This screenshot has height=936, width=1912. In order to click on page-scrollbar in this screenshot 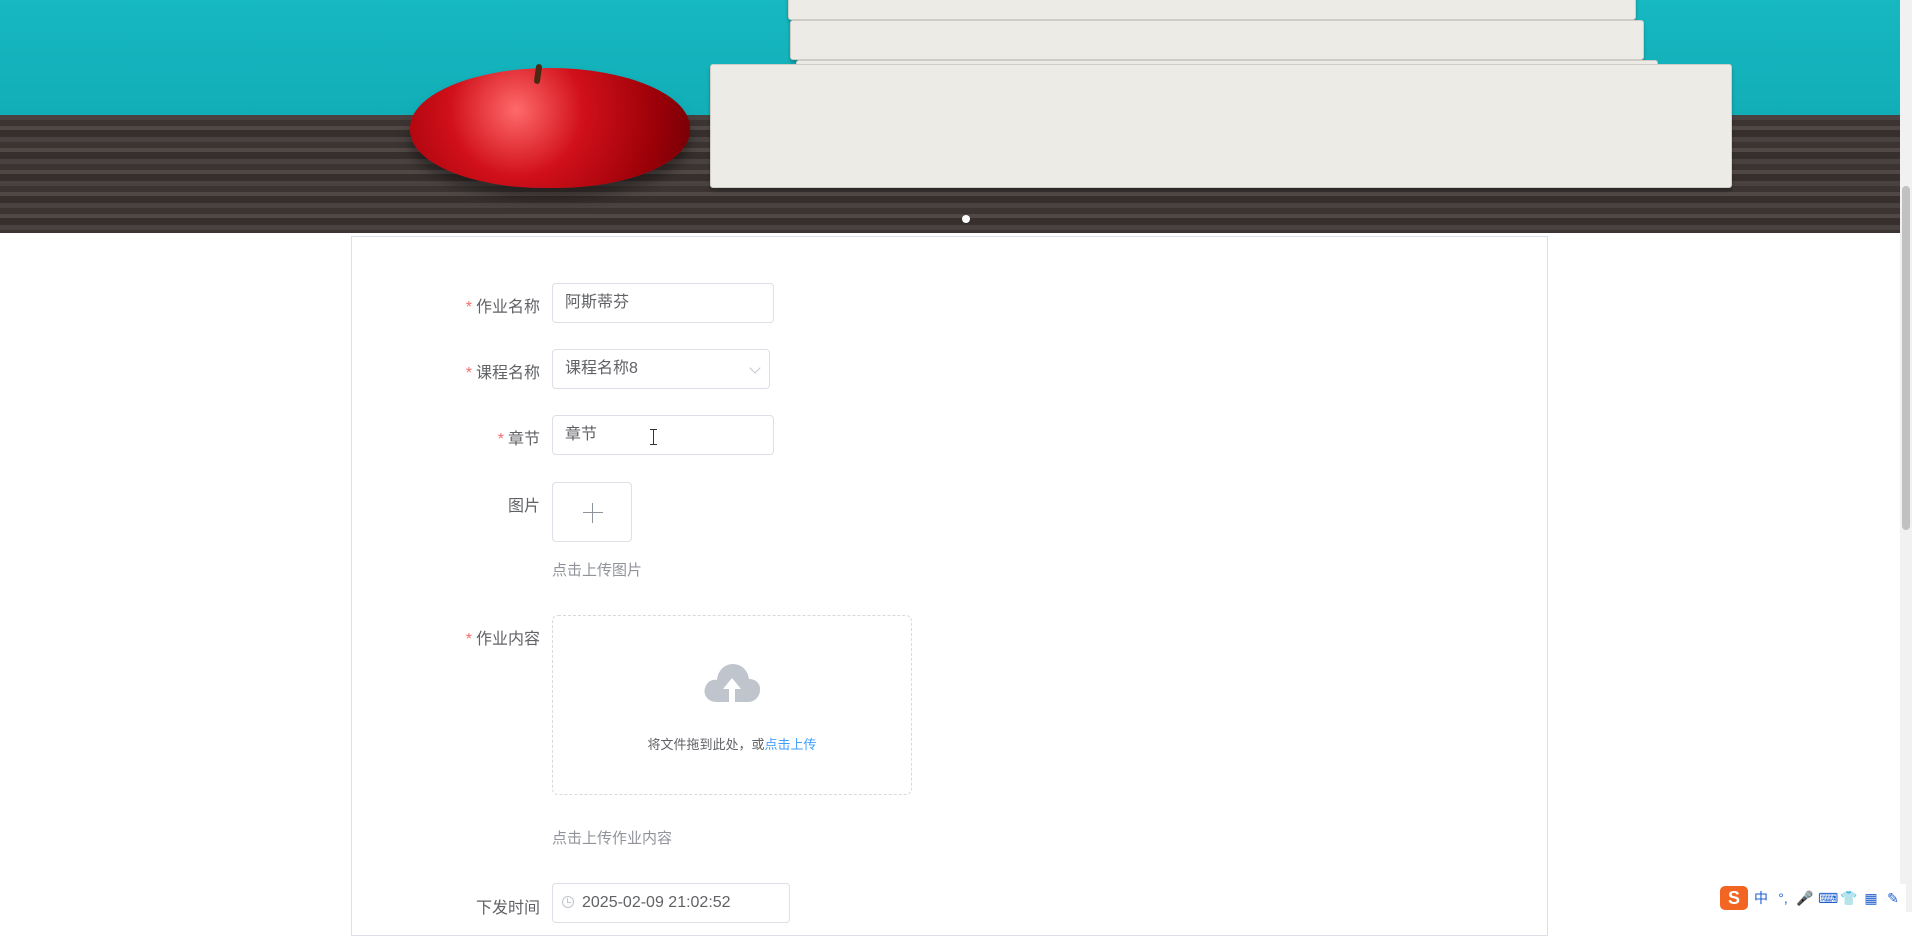, I will do `click(1906, 456)`.